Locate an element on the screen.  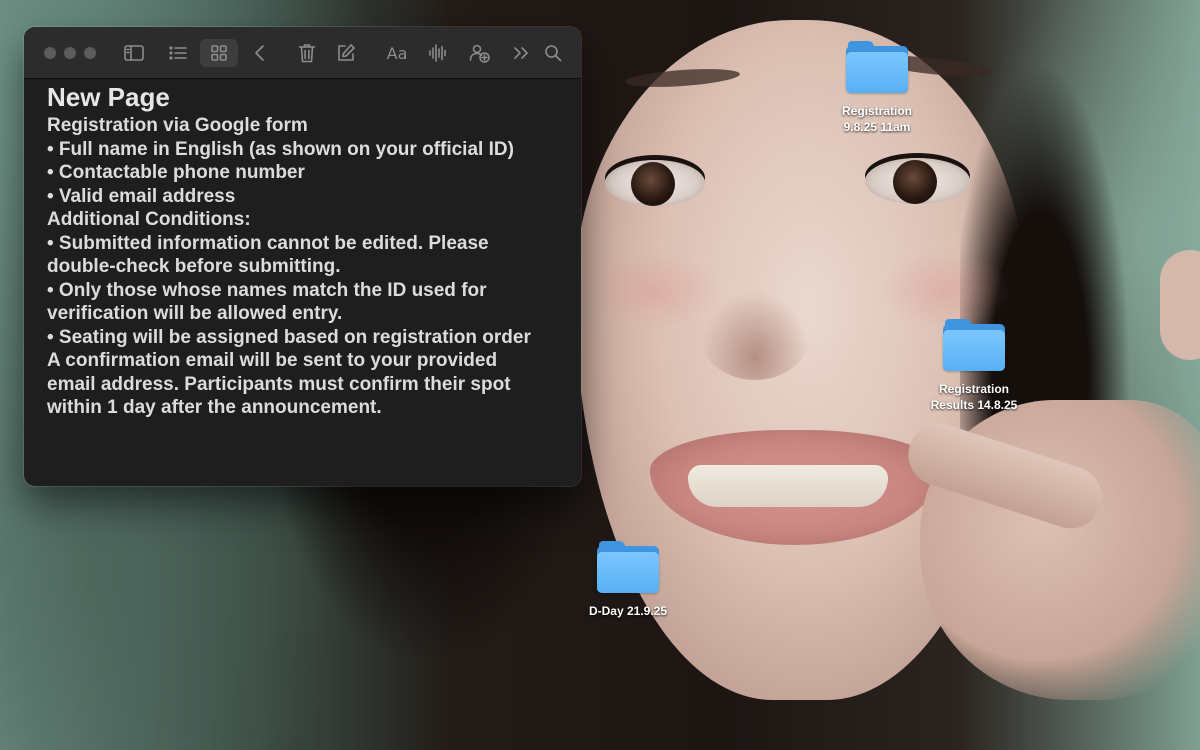
desktop-folder-registration-results: Registration Results 14.8.25 is located at coordinates (974, 366).